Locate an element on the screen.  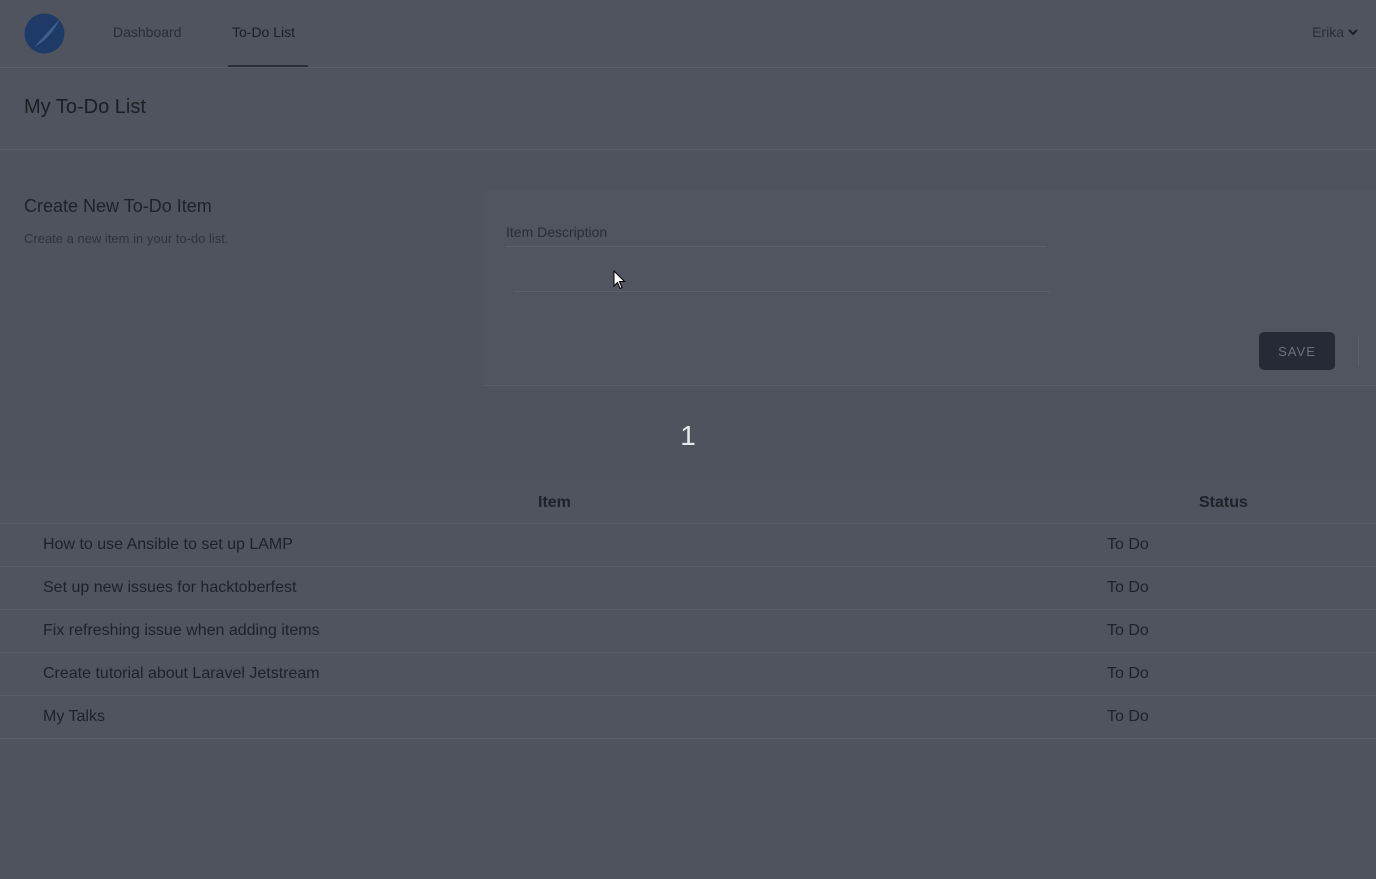
form-title: Create New To-Do Item is located at coordinates (118, 206).